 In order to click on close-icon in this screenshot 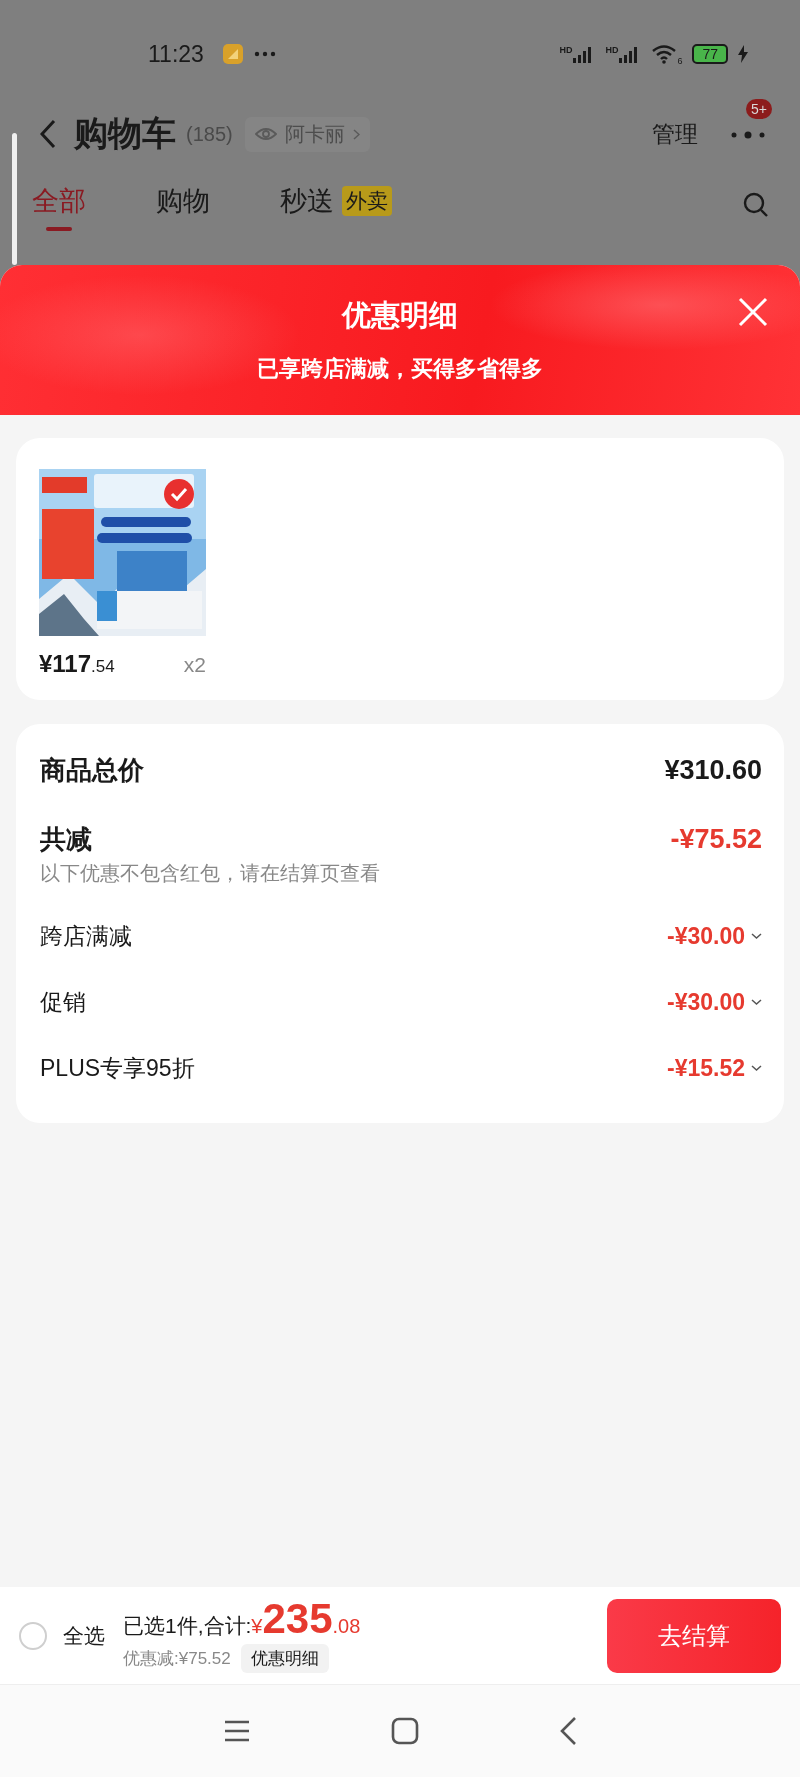, I will do `click(753, 312)`.